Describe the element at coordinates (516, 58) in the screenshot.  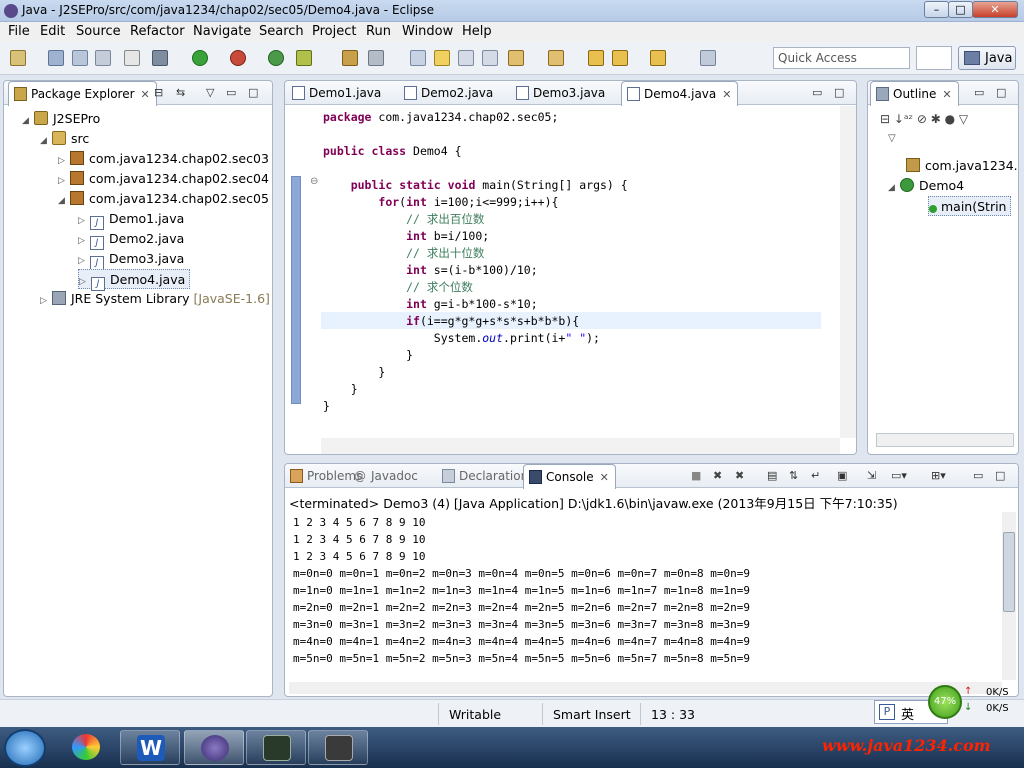
I see `next-annotation-icon` at that location.